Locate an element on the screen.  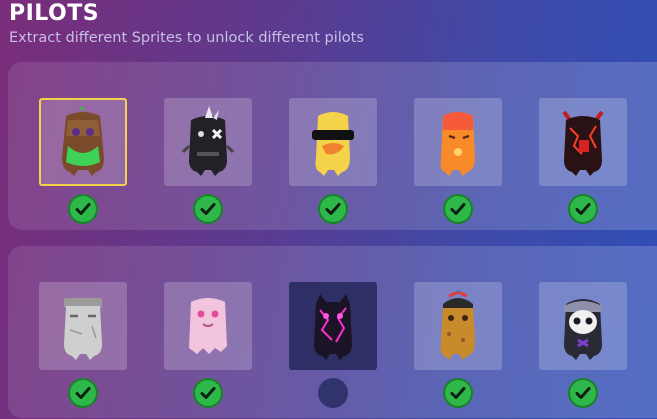
pink-ghost-sprite-icon is located at coordinates (208, 326).